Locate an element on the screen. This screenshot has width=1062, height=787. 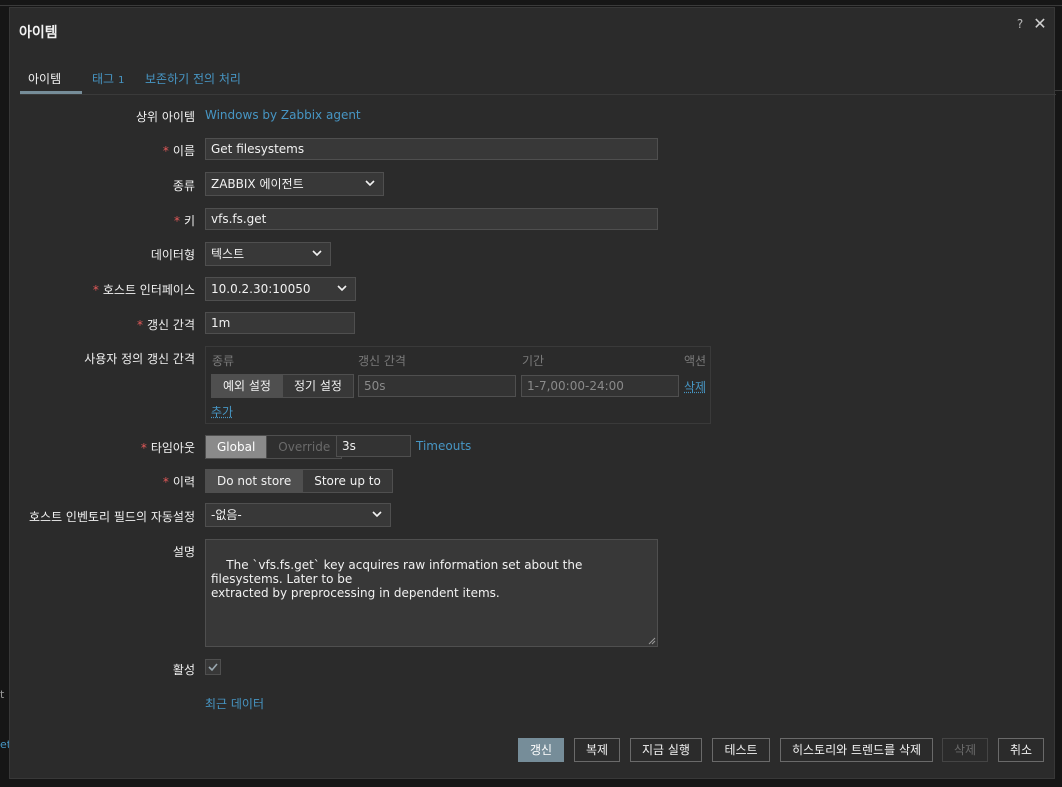
add-interval-link: 추가 is located at coordinates (222, 411).